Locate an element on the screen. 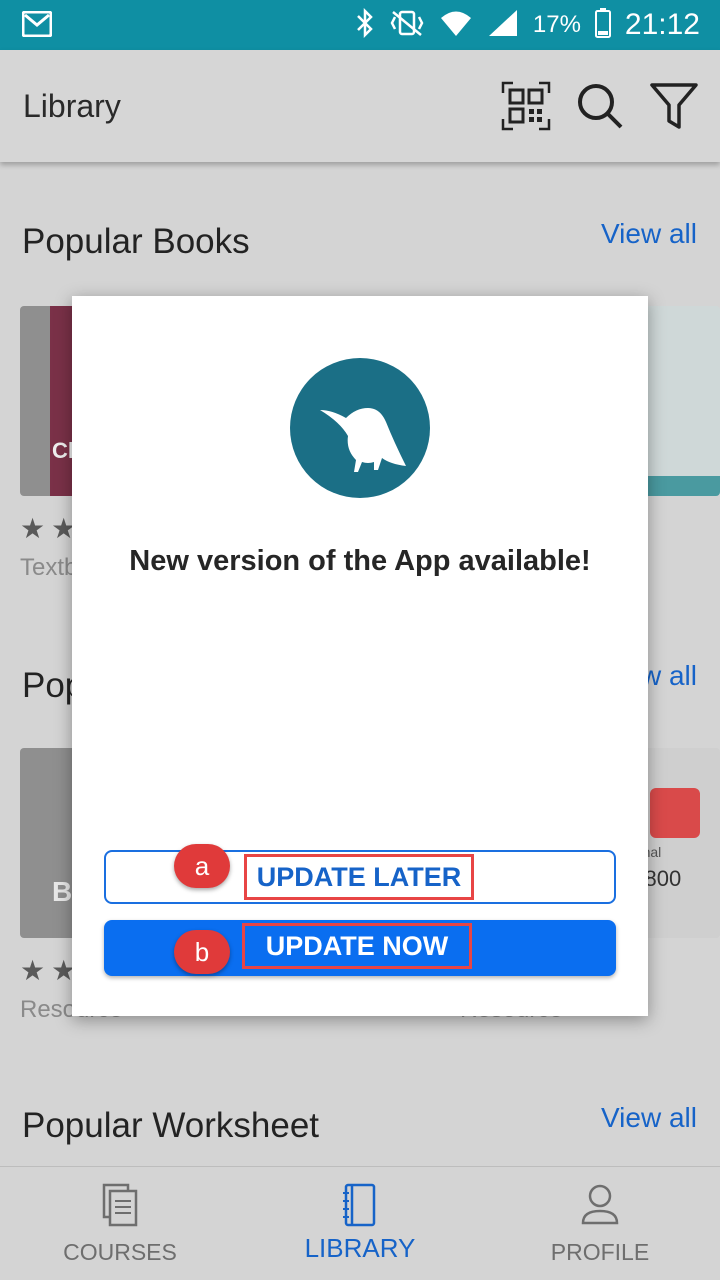 Image resolution: width=720 pixels, height=1280 pixels. view-all-books-link: View all is located at coordinates (649, 234).